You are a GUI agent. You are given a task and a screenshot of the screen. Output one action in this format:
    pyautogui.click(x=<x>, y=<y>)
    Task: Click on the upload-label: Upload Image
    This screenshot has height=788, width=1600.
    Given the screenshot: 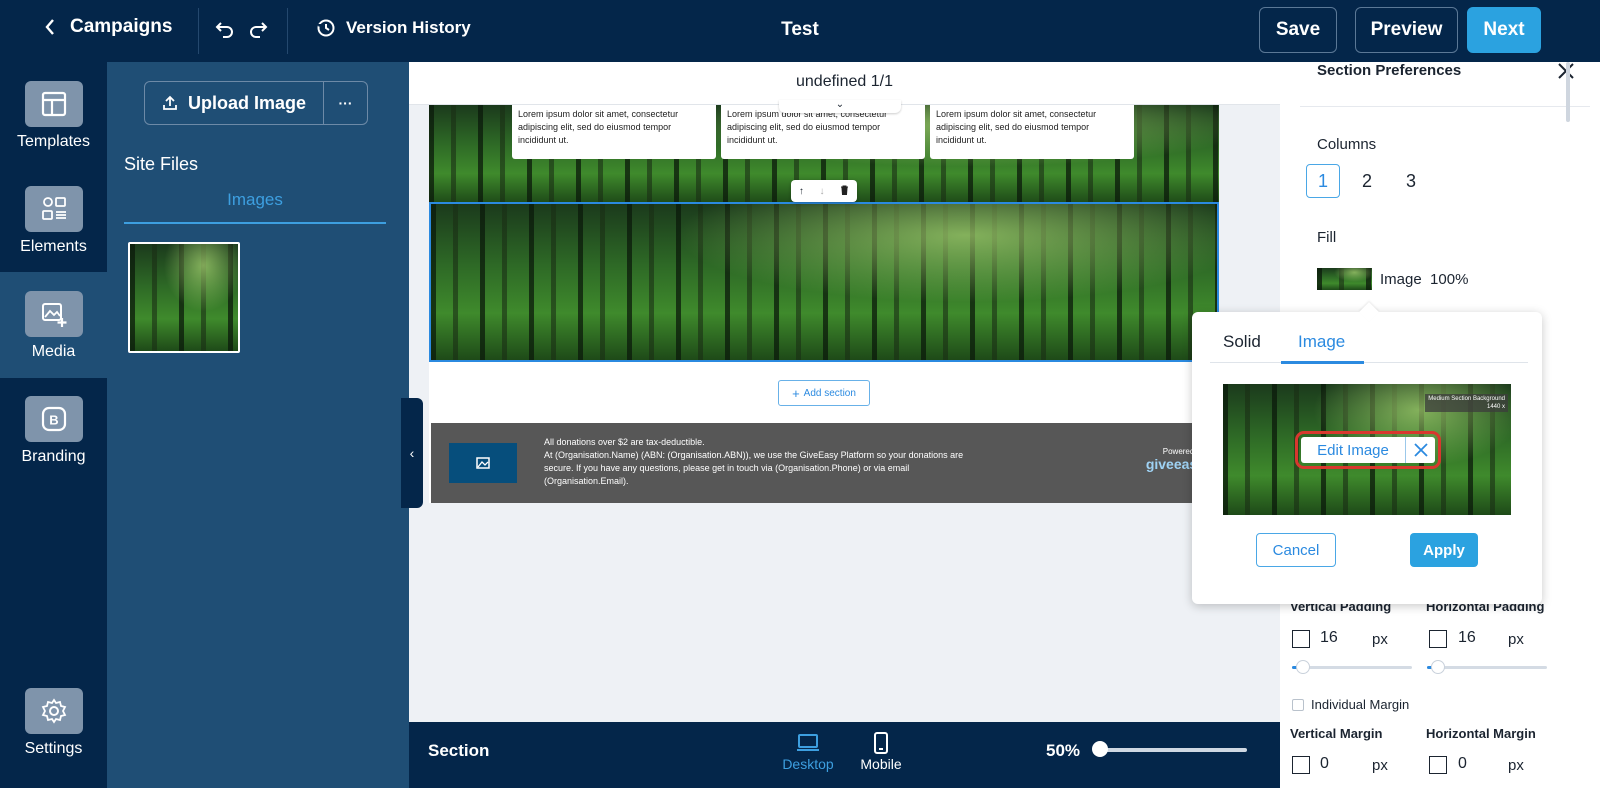 What is the action you would take?
    pyautogui.click(x=247, y=102)
    